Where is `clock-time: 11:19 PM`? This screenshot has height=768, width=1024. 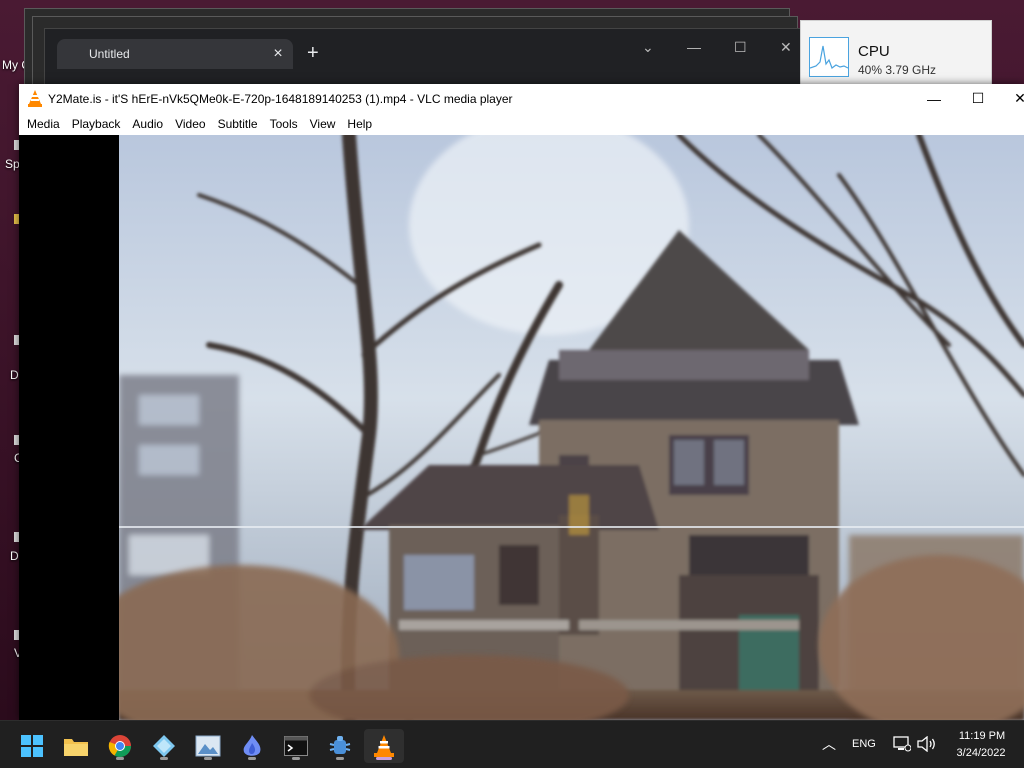 clock-time: 11:19 PM is located at coordinates (982, 736).